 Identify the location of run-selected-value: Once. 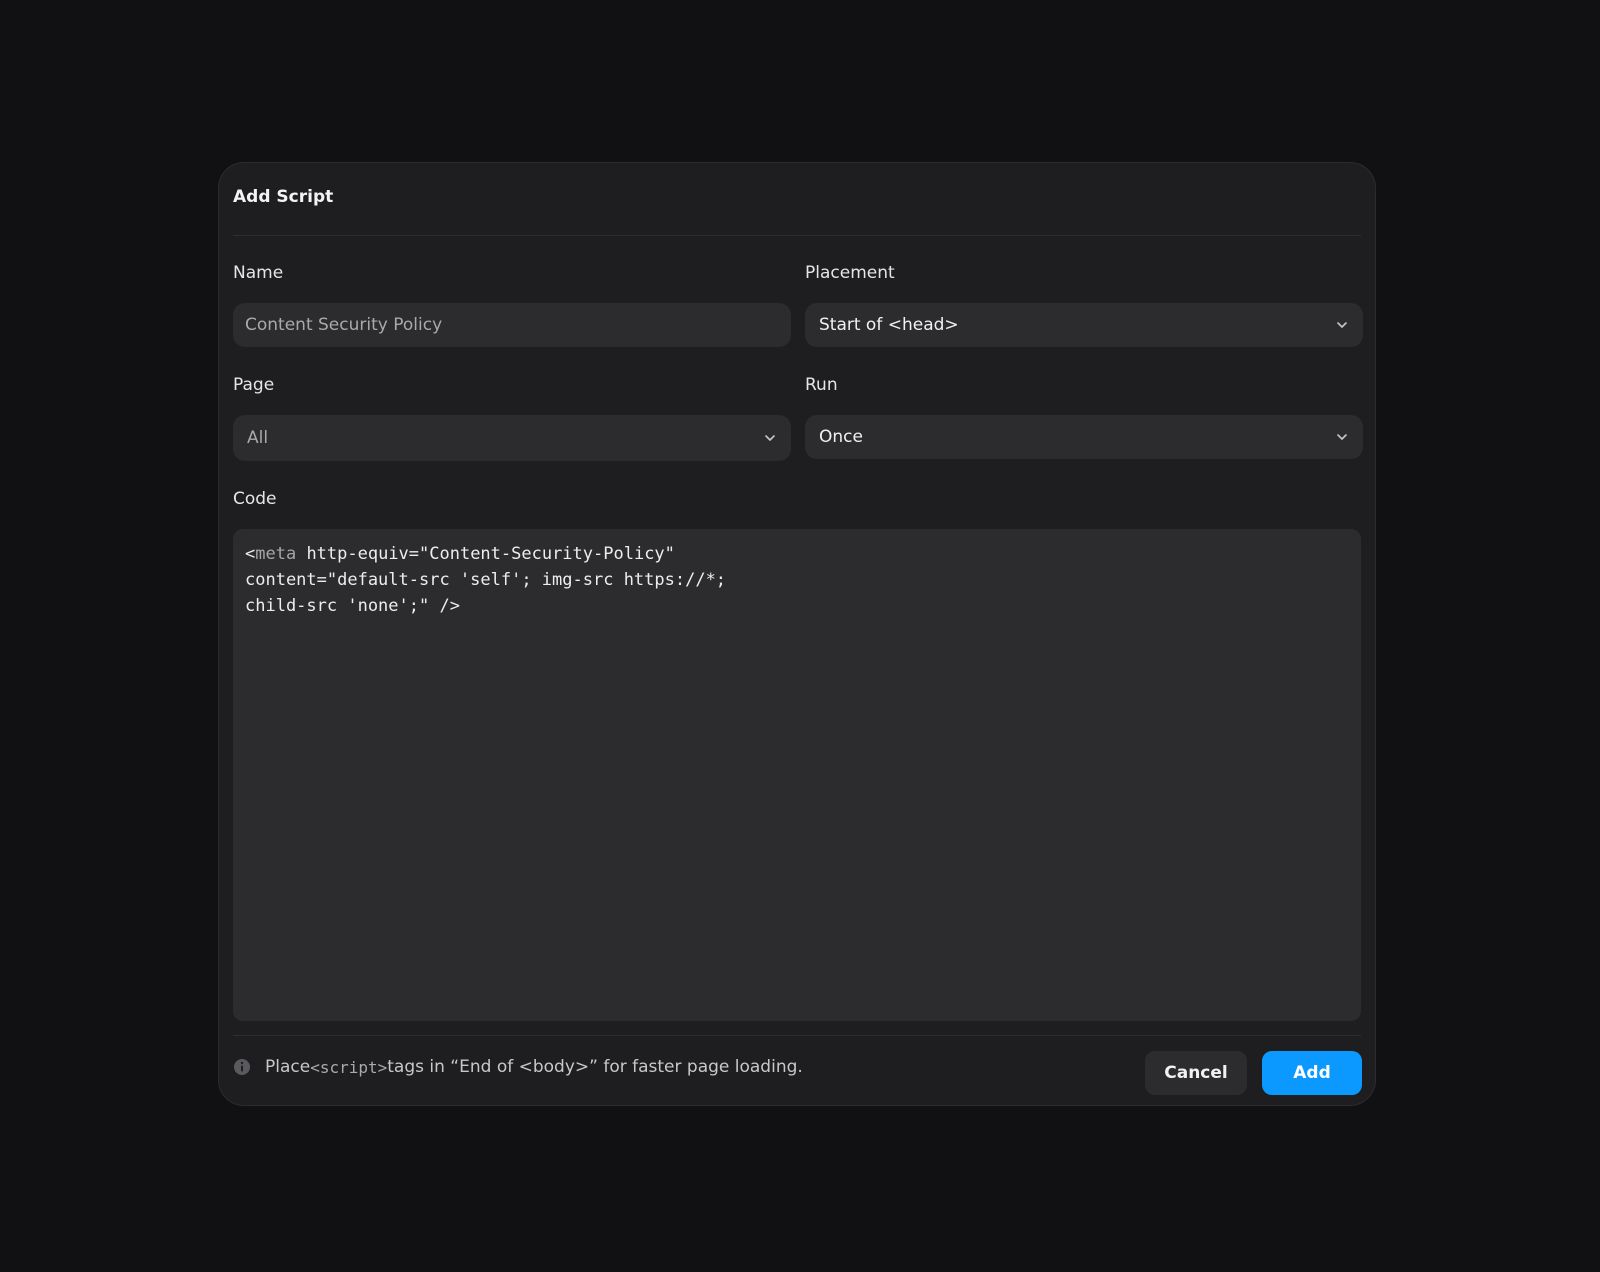
(841, 437).